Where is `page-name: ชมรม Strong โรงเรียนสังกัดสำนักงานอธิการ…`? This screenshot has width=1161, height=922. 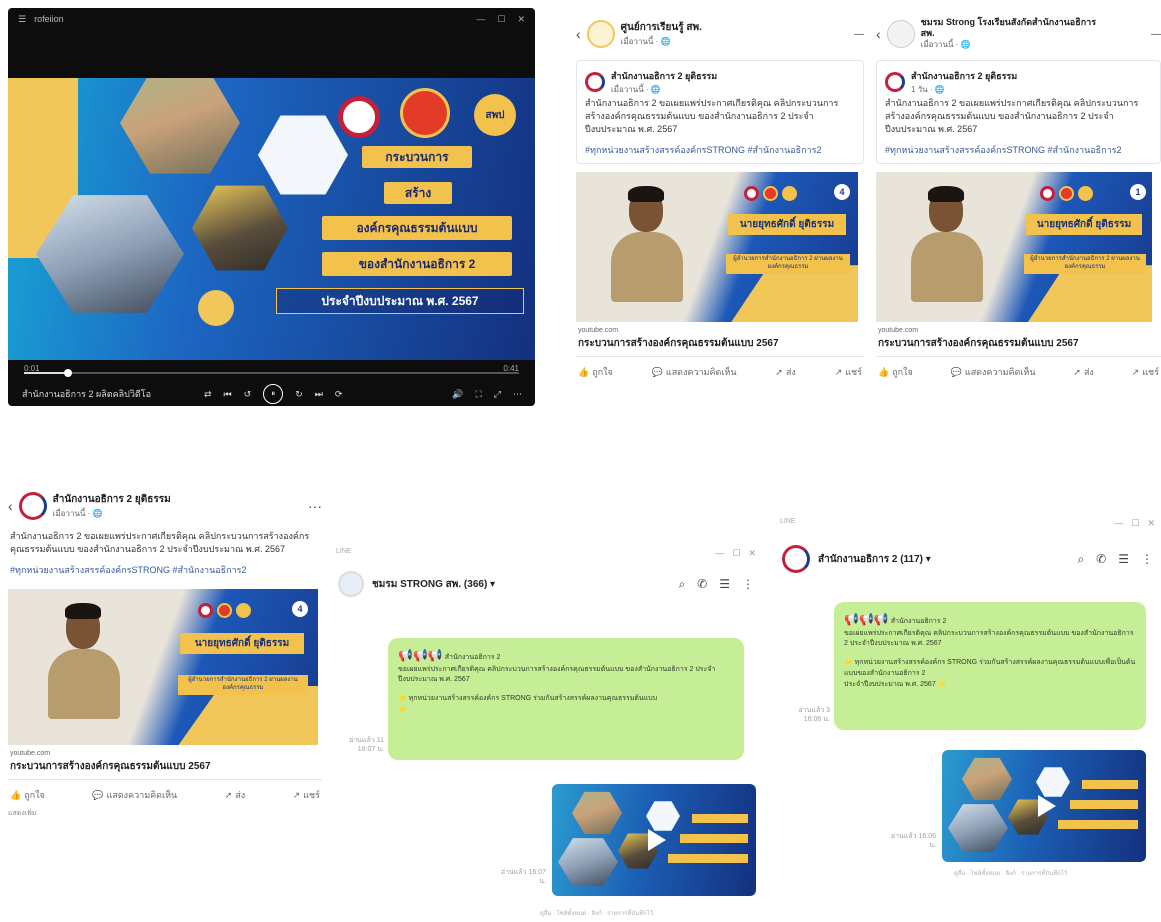
page-name: ชมรม Strong โรงเรียนสังกัดสำนักงานอธิการ… is located at coordinates (1016, 28).